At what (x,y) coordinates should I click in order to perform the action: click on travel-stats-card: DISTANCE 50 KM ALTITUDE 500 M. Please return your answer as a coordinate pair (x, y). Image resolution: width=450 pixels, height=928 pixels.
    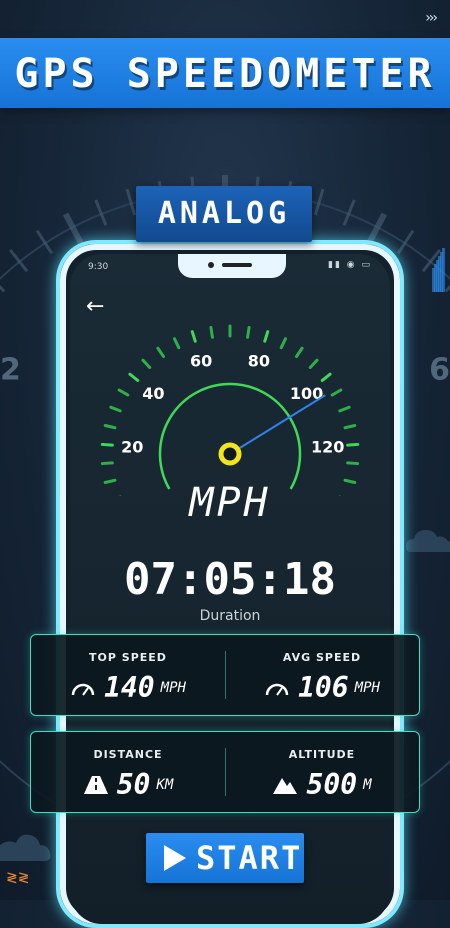
    Looking at the image, I should click on (225, 772).